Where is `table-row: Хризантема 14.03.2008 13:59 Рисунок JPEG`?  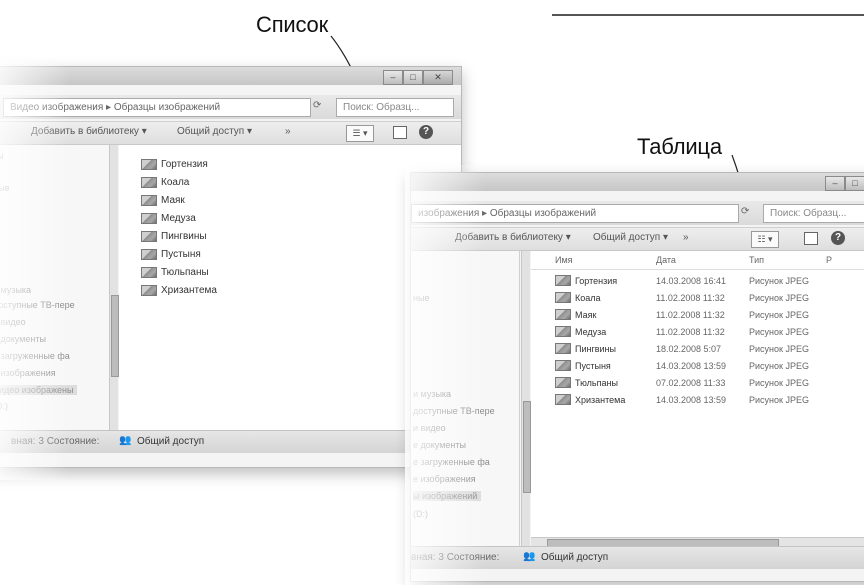 table-row: Хризантема 14.03.2008 13:59 Рисунок JPEG is located at coordinates (697, 401).